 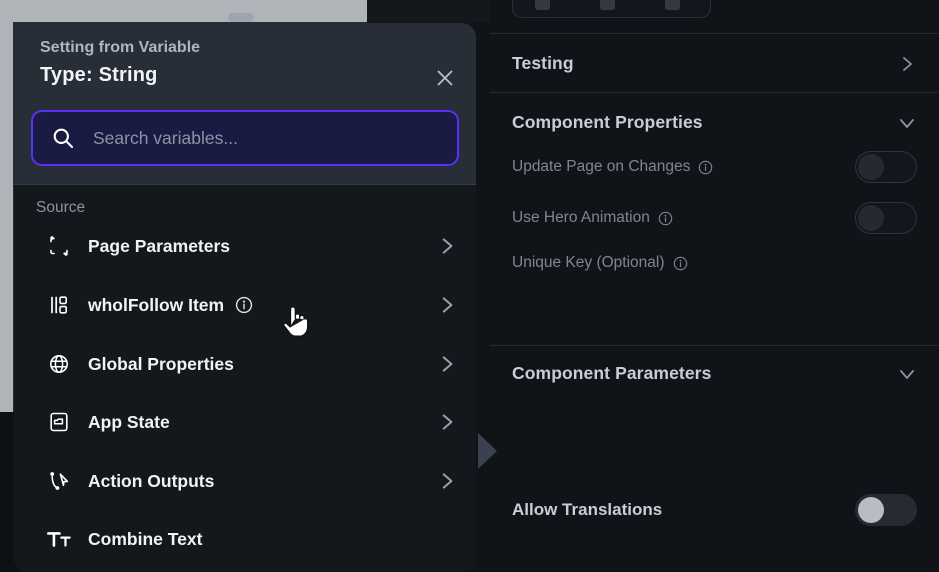 I want to click on source-item-label: Page Parameters, so click(x=159, y=245).